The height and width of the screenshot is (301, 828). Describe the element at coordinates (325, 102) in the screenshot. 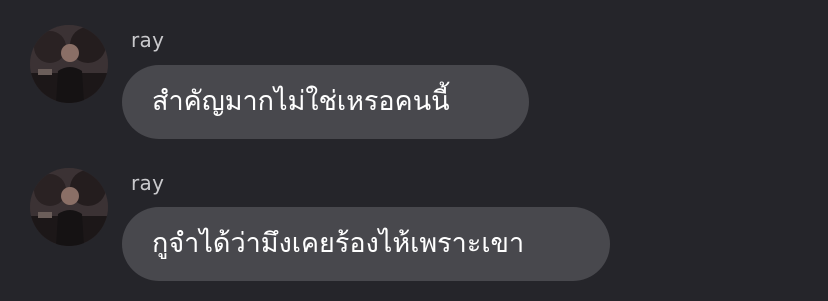

I see `message-bubble: สำคัญมากไม่ใช่เหรอคนนี้` at that location.